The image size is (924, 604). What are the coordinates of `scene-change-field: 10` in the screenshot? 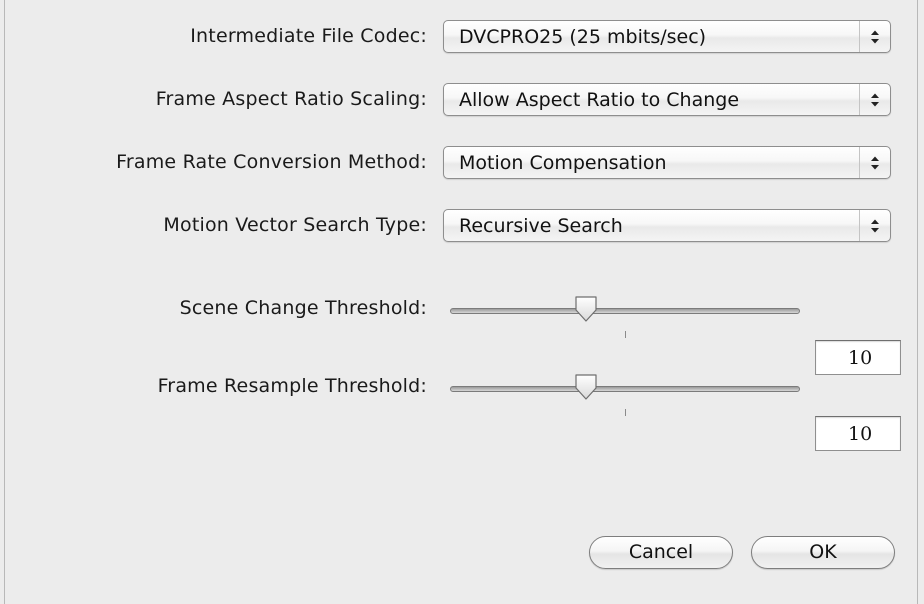 It's located at (858, 357).